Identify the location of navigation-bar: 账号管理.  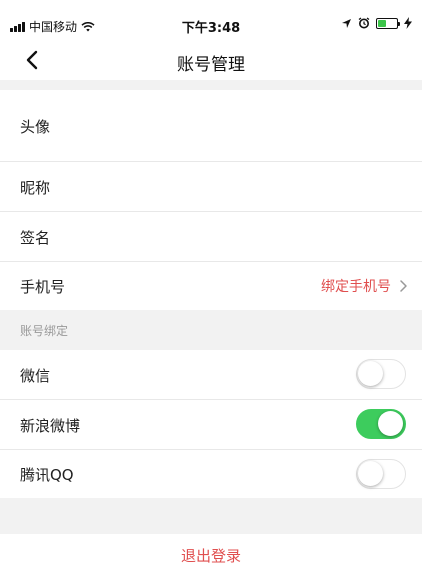
(211, 60).